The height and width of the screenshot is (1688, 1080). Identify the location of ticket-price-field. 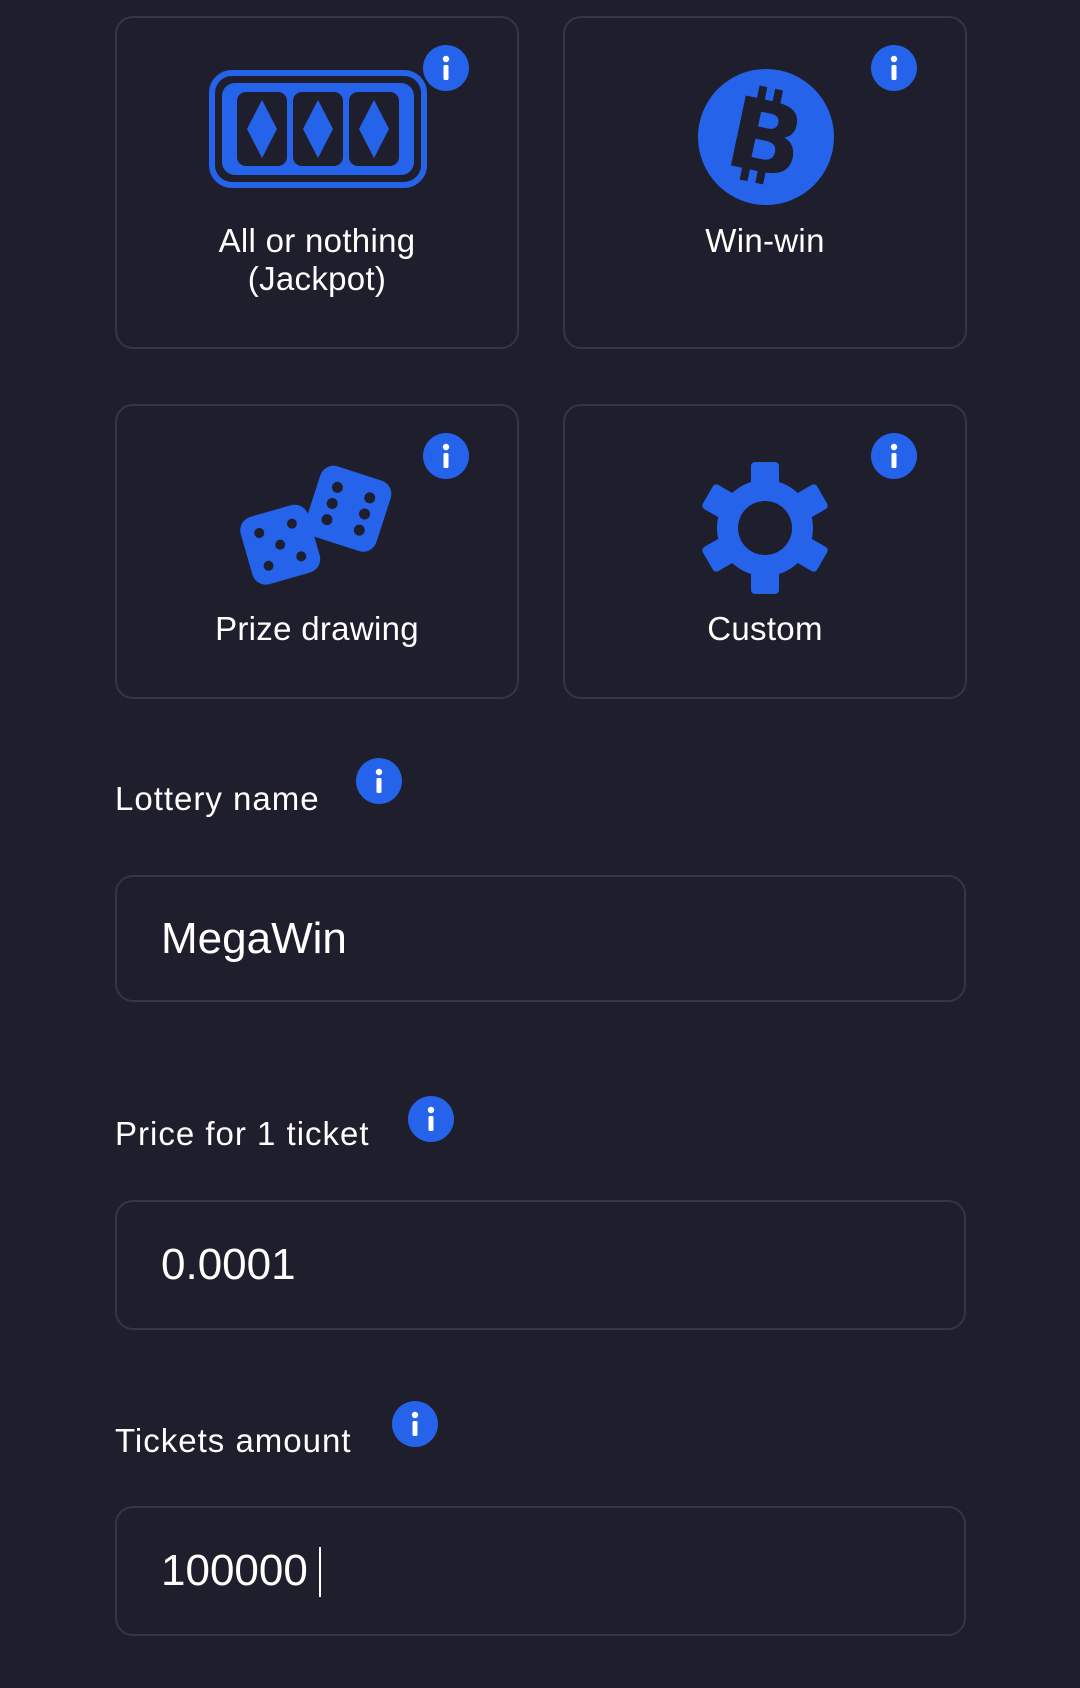
(540, 1265).